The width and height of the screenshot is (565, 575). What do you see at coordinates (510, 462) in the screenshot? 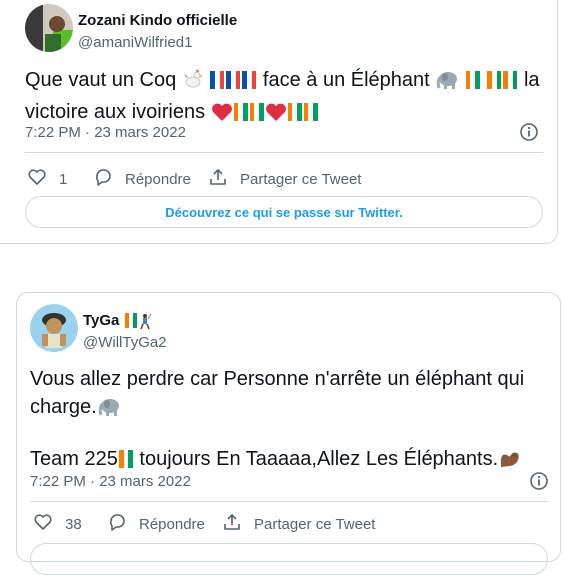
I see `flexed-biceps-emoji` at bounding box center [510, 462].